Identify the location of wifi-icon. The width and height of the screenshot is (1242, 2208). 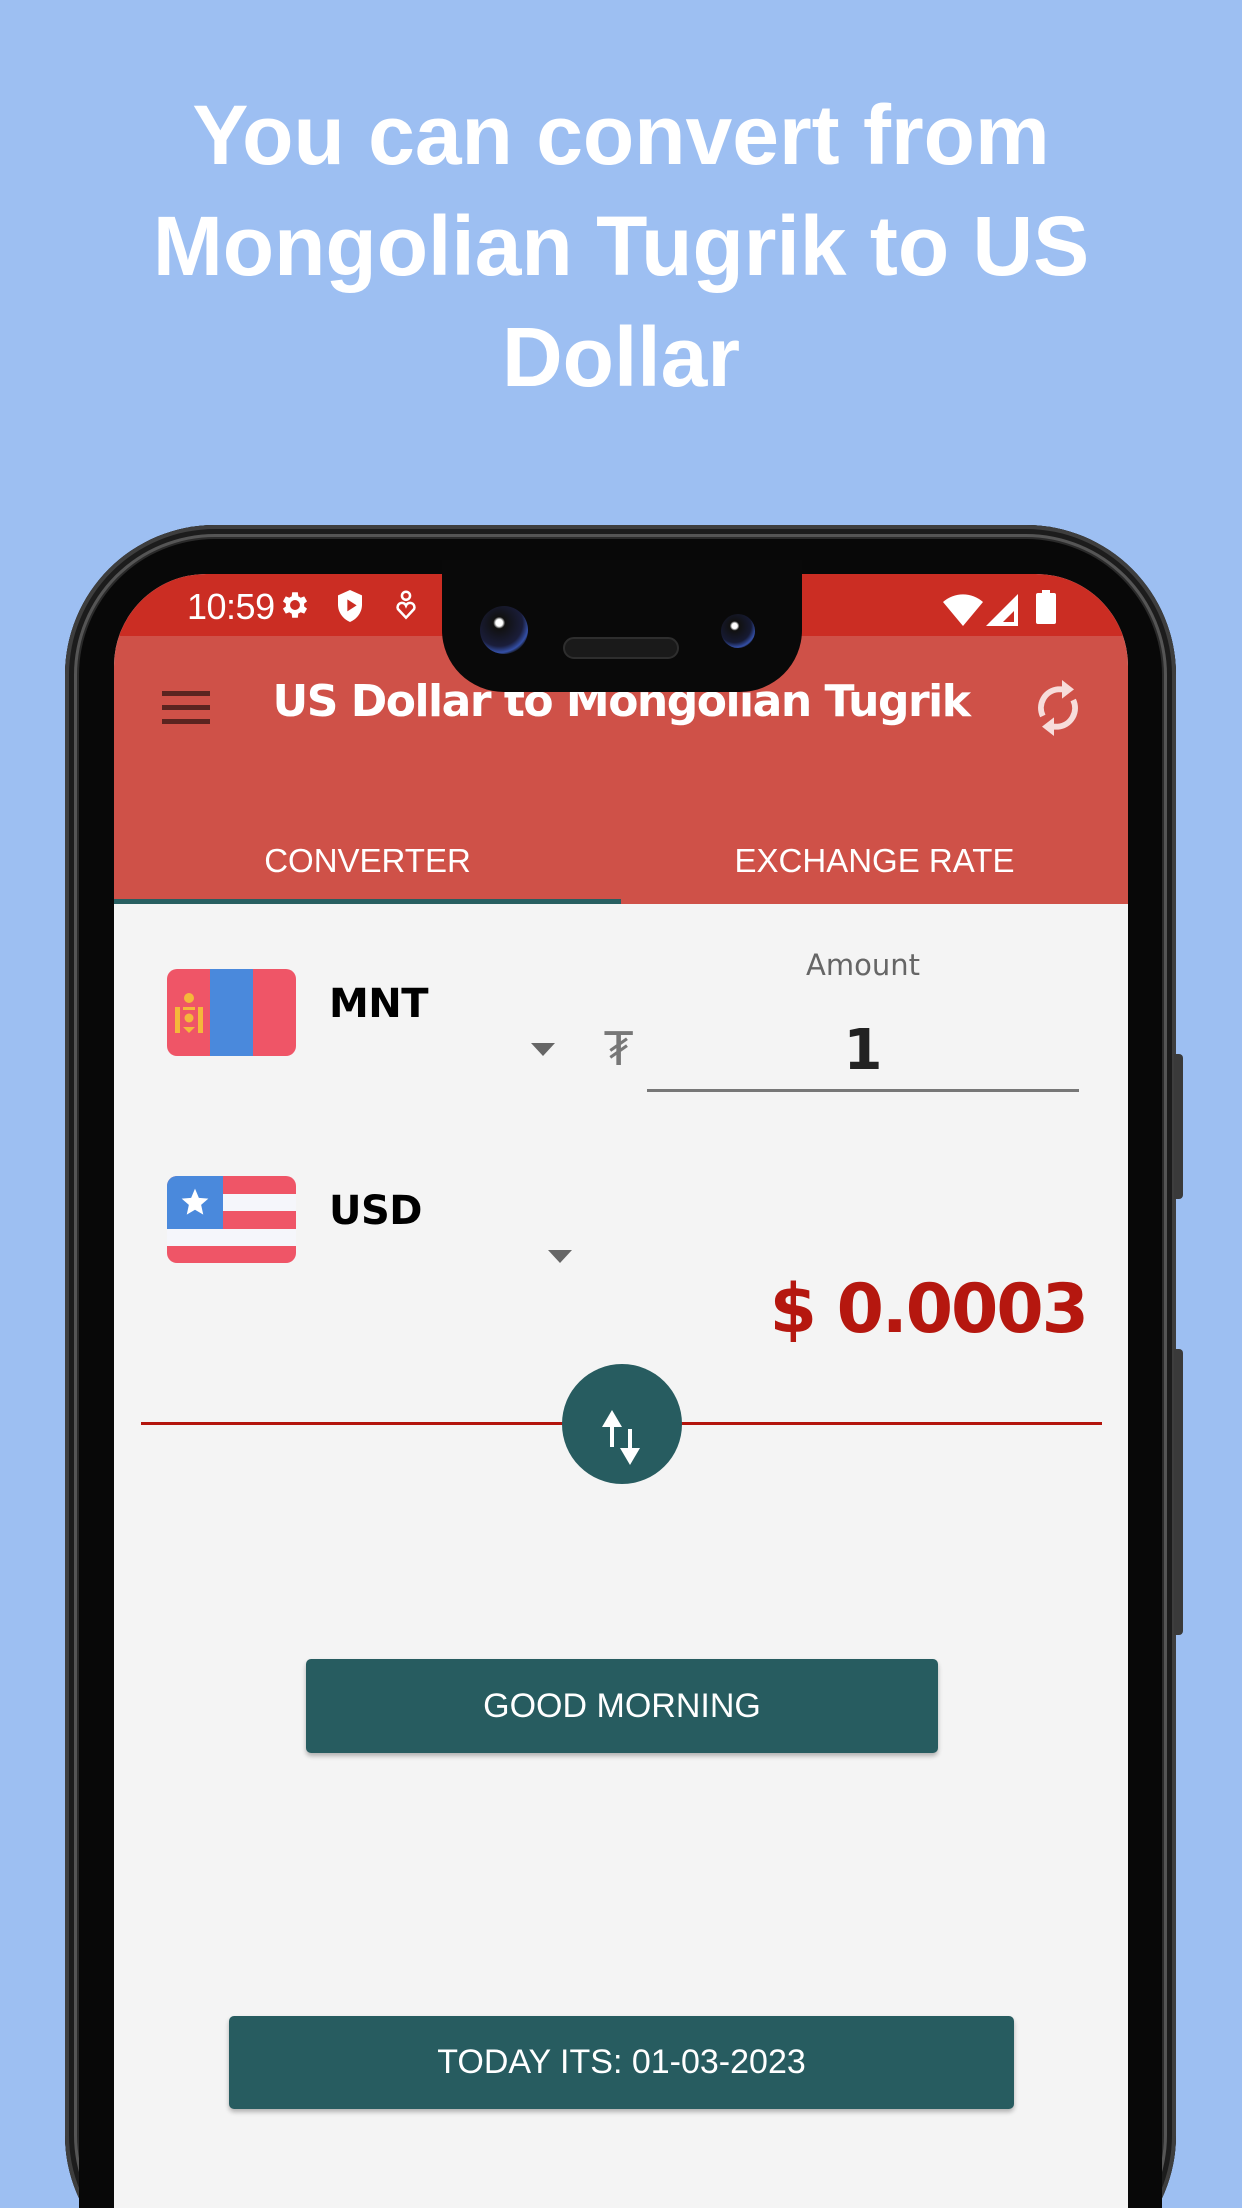
(963, 610).